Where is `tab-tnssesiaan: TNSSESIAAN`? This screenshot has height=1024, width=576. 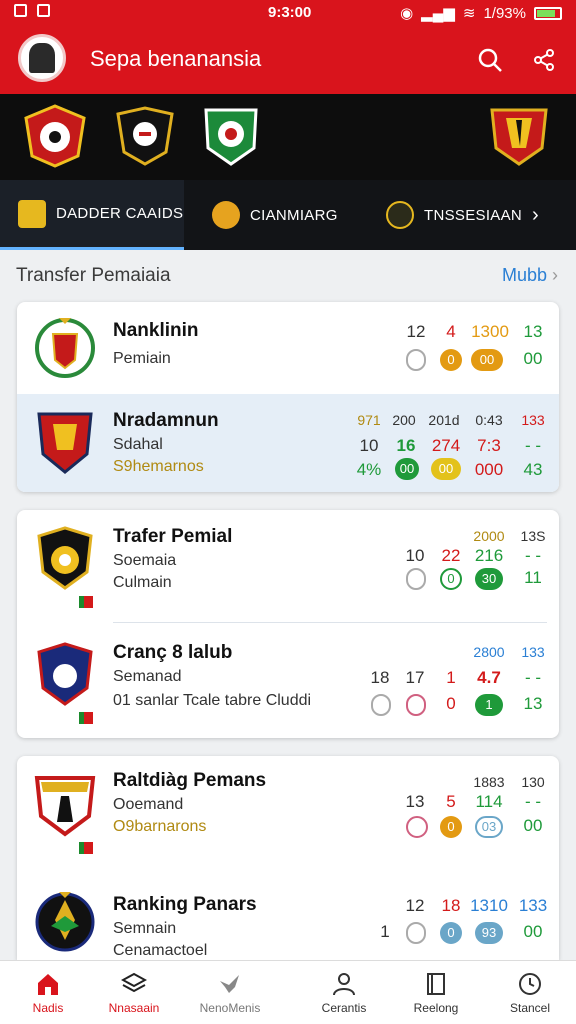 tab-tnssesiaan: TNSSESIAAN is located at coordinates (456, 215).